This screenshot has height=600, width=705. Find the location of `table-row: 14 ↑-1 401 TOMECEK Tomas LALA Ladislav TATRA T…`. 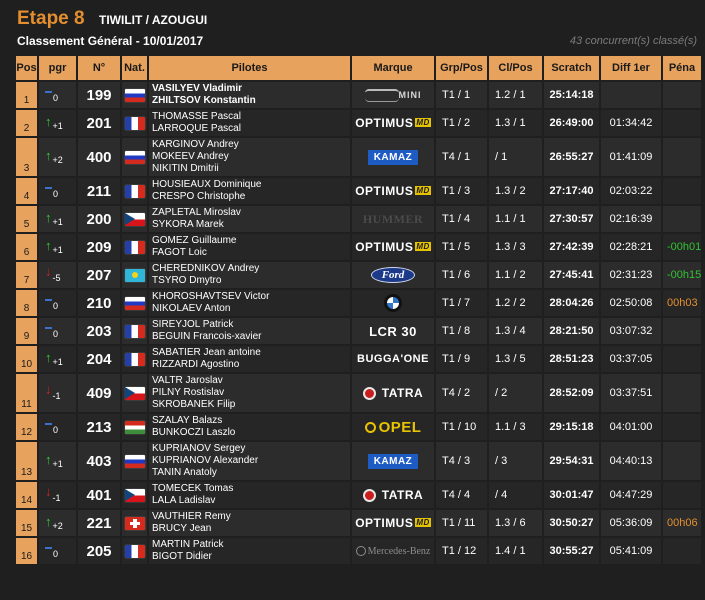

table-row: 14 ↑-1 401 TOMECEK Tomas LALA Ladislav TATRA T… is located at coordinates (358, 495).